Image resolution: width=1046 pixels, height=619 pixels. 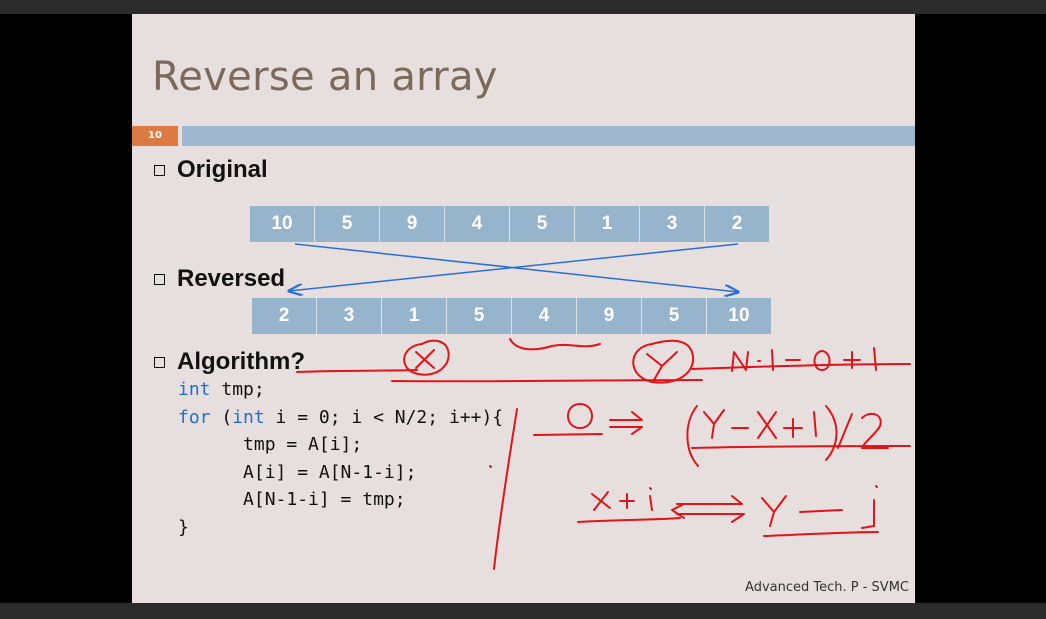 I want to click on ink-squiggle, so click(x=555, y=344).